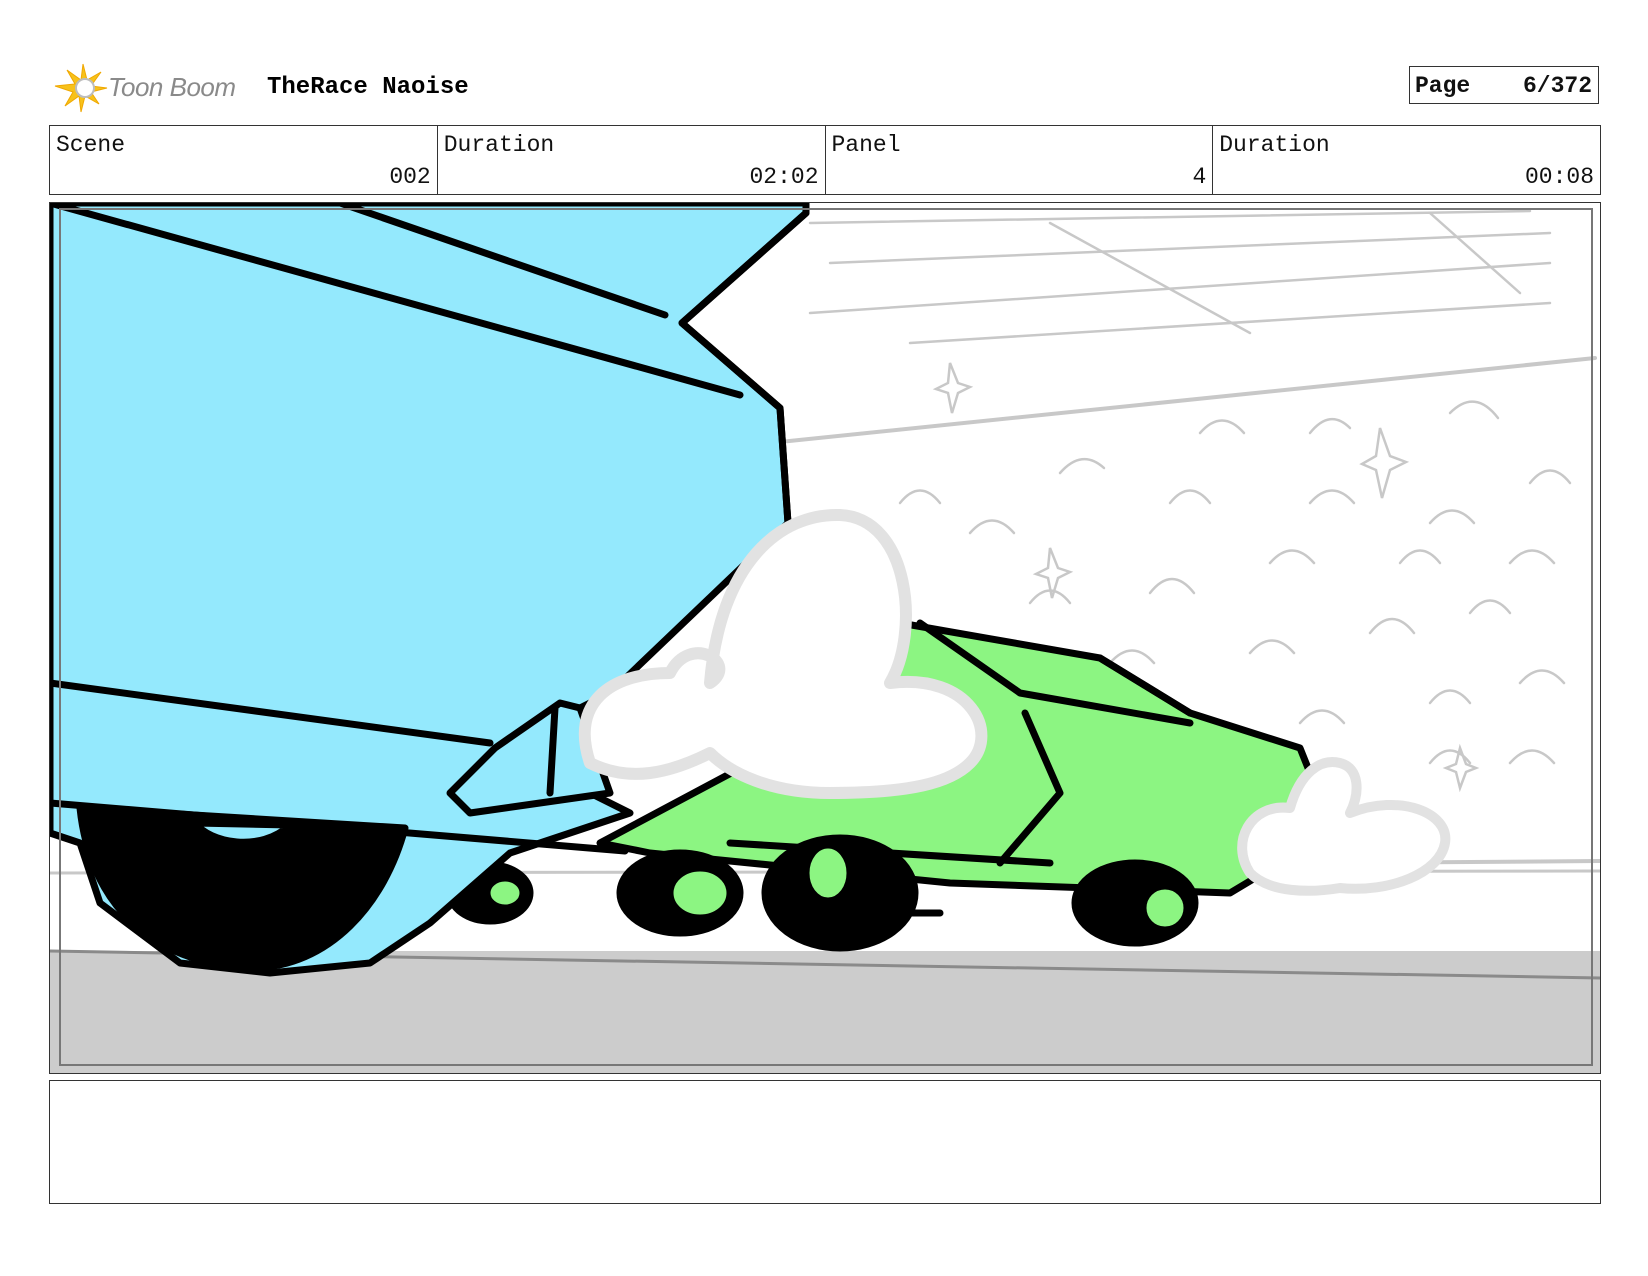 The width and height of the screenshot is (1648, 1276). Describe the element at coordinates (825, 86) in the screenshot. I see `page-header: Toon Boom TheRace Naoise Page 6/372` at that location.